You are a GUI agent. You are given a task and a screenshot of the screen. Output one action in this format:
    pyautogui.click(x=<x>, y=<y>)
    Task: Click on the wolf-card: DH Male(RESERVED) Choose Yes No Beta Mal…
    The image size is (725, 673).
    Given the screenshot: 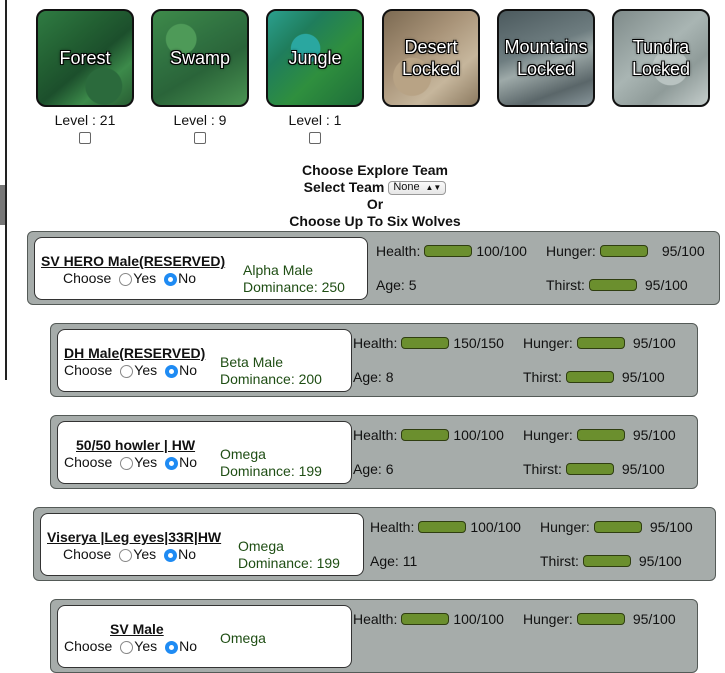 What is the action you would take?
    pyautogui.click(x=374, y=360)
    